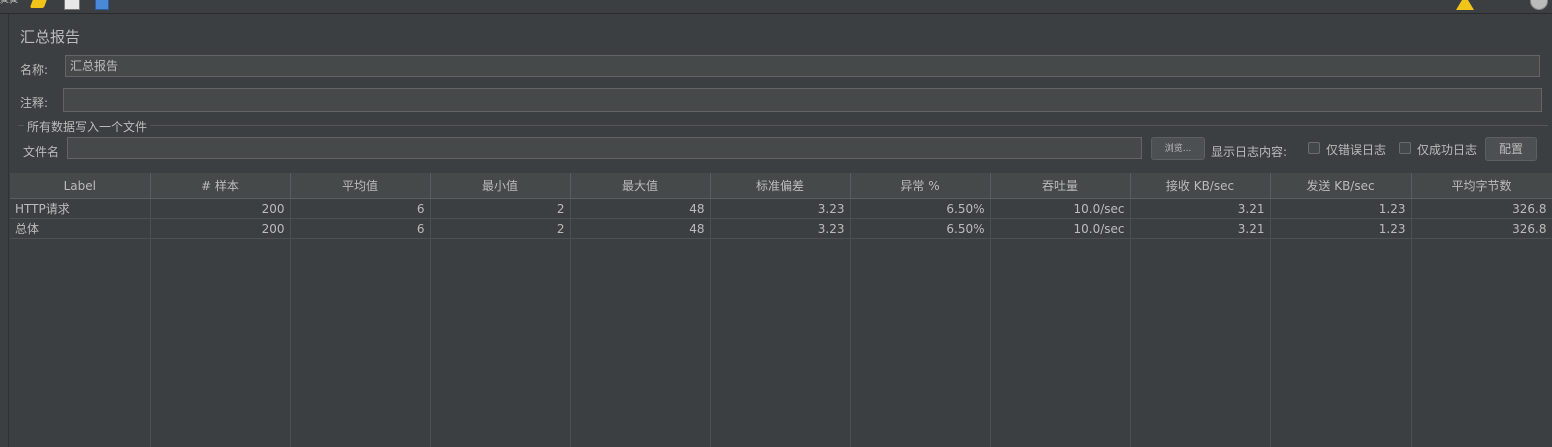  Describe the element at coordinates (1200, 186) in the screenshot. I see `column-header-received: 接收 KB/sec` at that location.